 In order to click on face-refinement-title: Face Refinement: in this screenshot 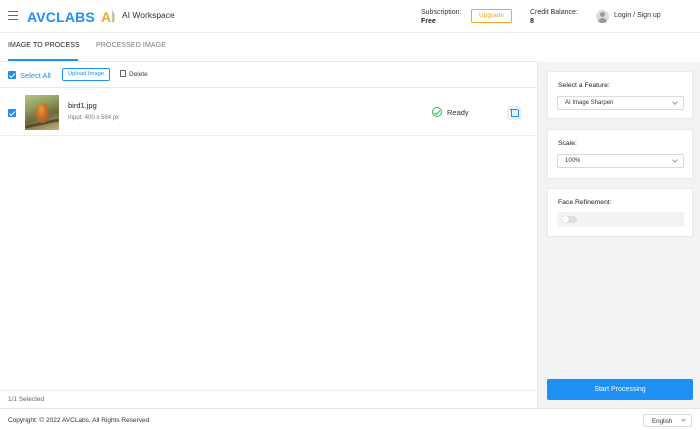, I will do `click(585, 202)`.